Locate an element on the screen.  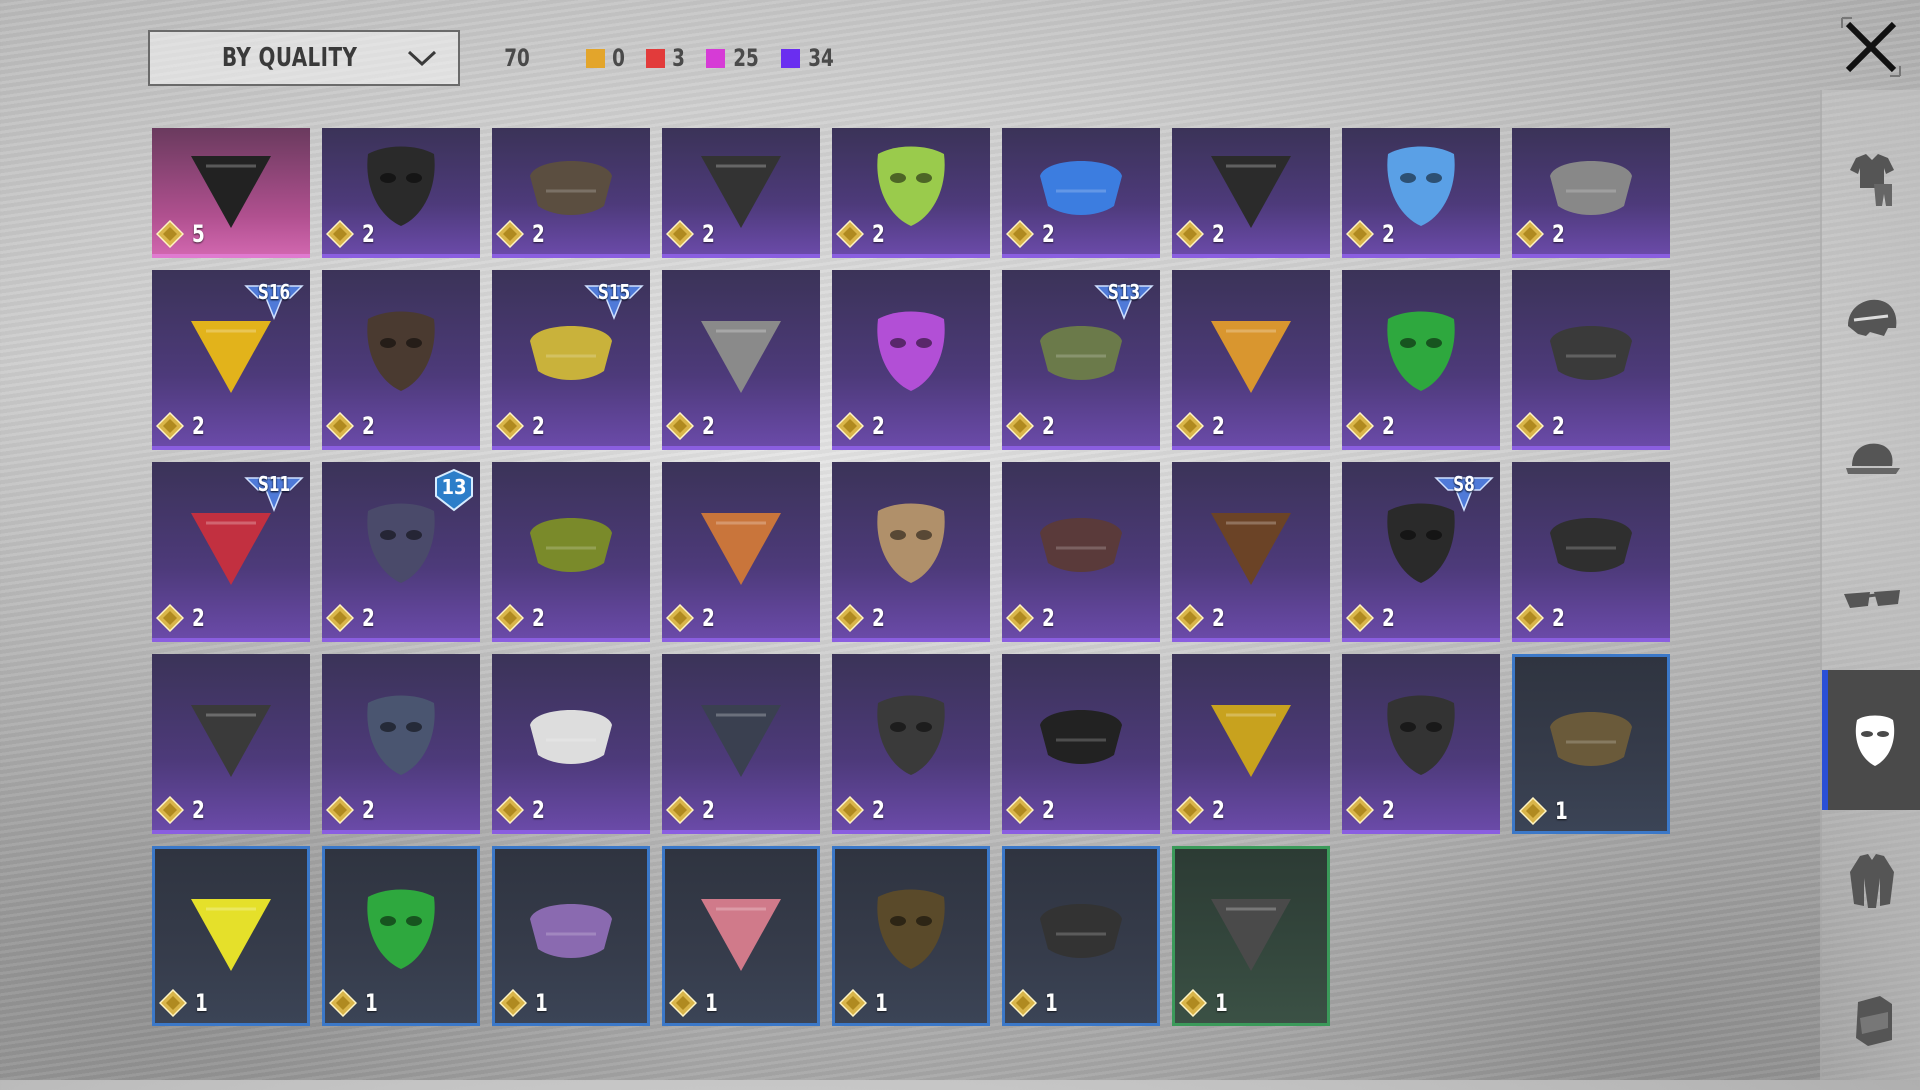
season-badge-label: S8 is located at coordinates (1464, 484).